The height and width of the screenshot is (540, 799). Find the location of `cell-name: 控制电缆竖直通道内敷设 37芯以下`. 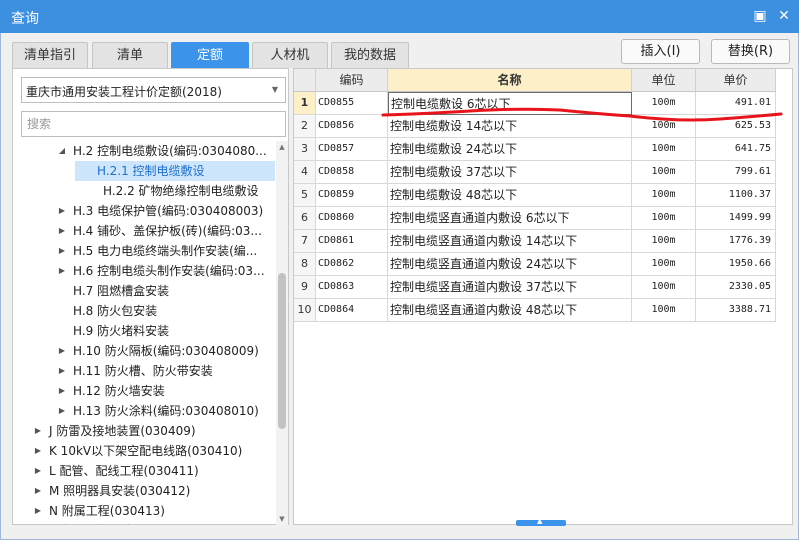

cell-name: 控制电缆竖直通道内敷设 37芯以下 is located at coordinates (510, 287).